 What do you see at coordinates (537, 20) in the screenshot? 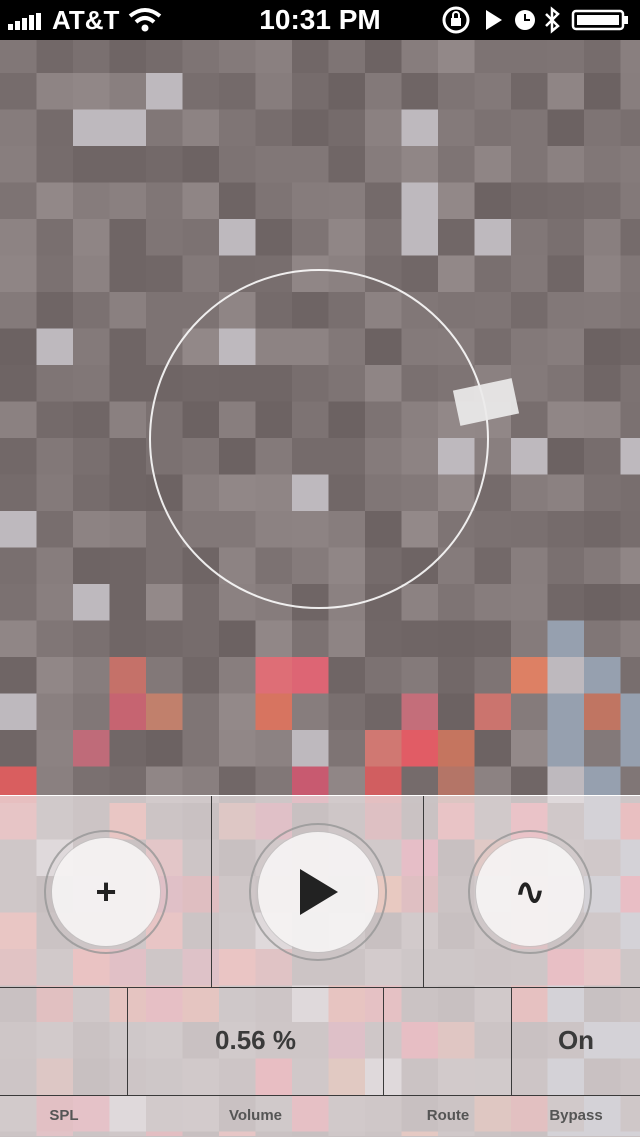
I see `status-icons` at bounding box center [537, 20].